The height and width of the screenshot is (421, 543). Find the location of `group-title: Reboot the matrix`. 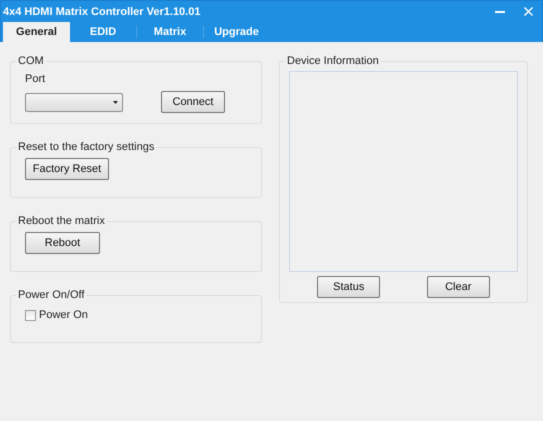

group-title: Reboot the matrix is located at coordinates (61, 221).